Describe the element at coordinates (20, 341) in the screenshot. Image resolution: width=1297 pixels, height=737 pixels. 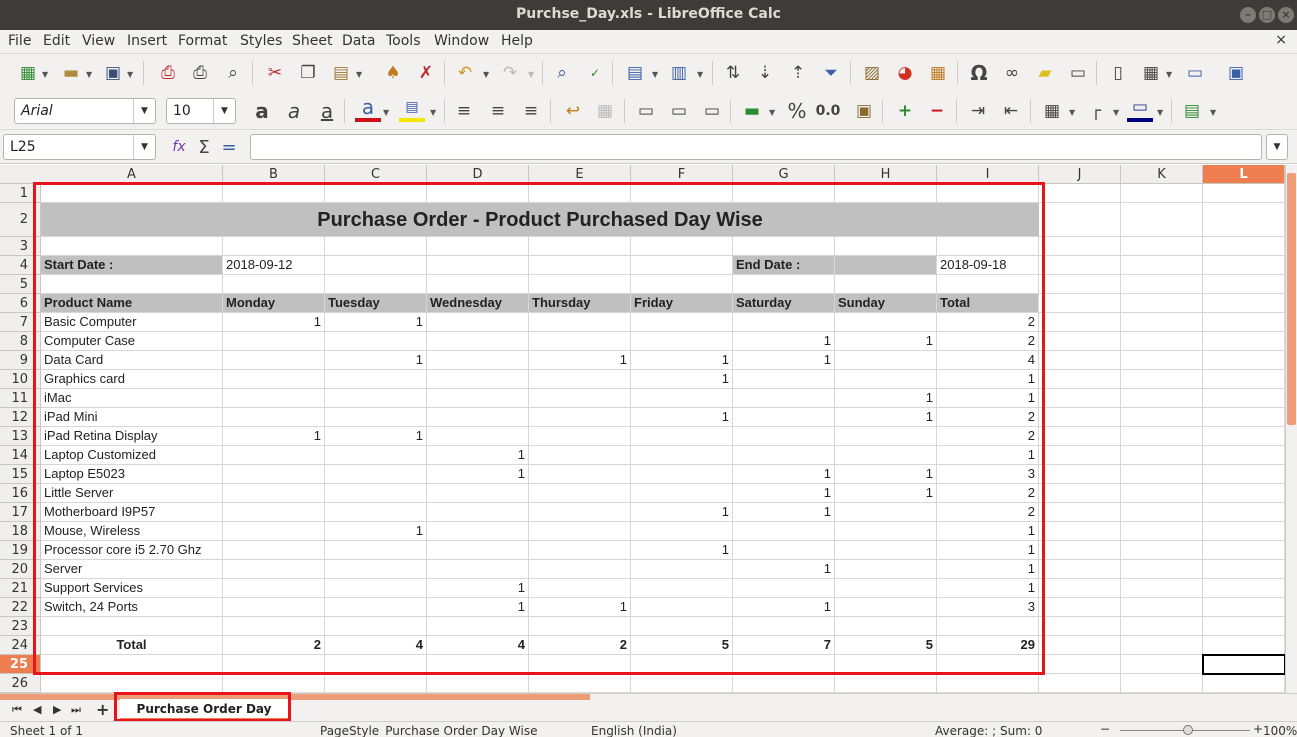
I see `row-header-8: 8` at that location.